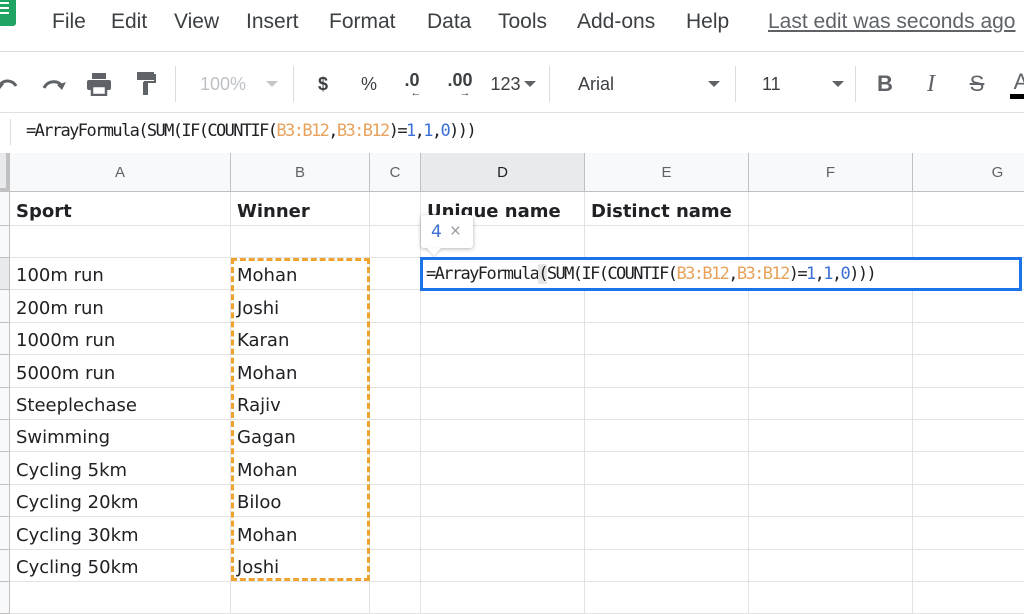  What do you see at coordinates (667, 371) in the screenshot?
I see `cell-e6` at bounding box center [667, 371].